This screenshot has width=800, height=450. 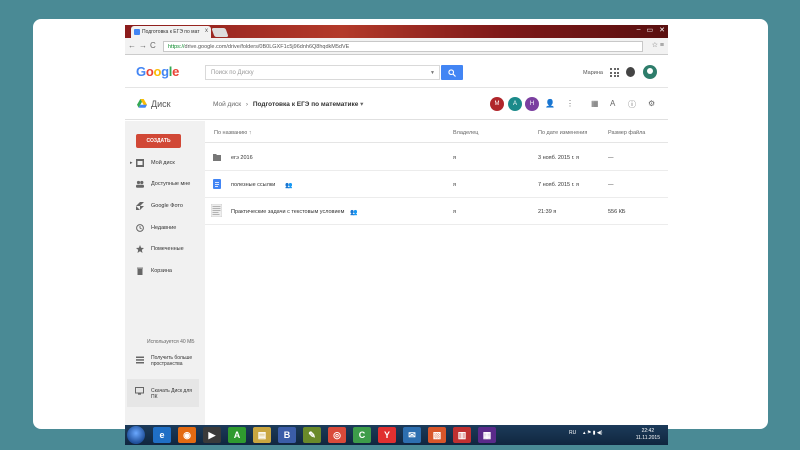 I want to click on tab-title: Подготовка к ЕГЭ по мат, so click(x=171, y=32).